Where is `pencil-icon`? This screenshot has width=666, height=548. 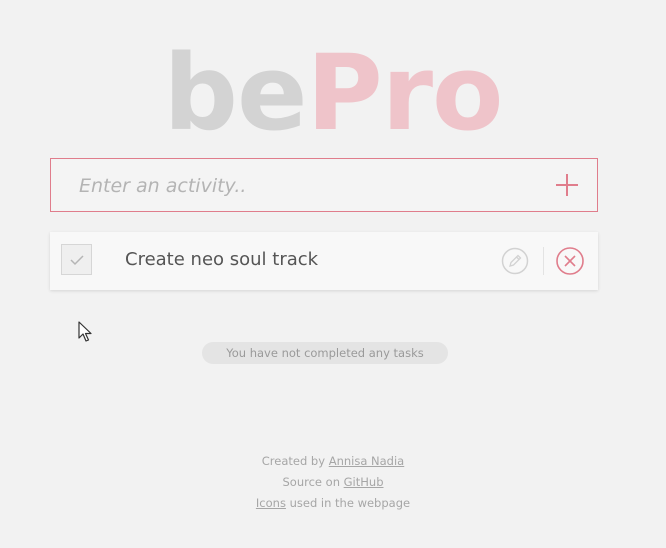
pencil-icon is located at coordinates (515, 261).